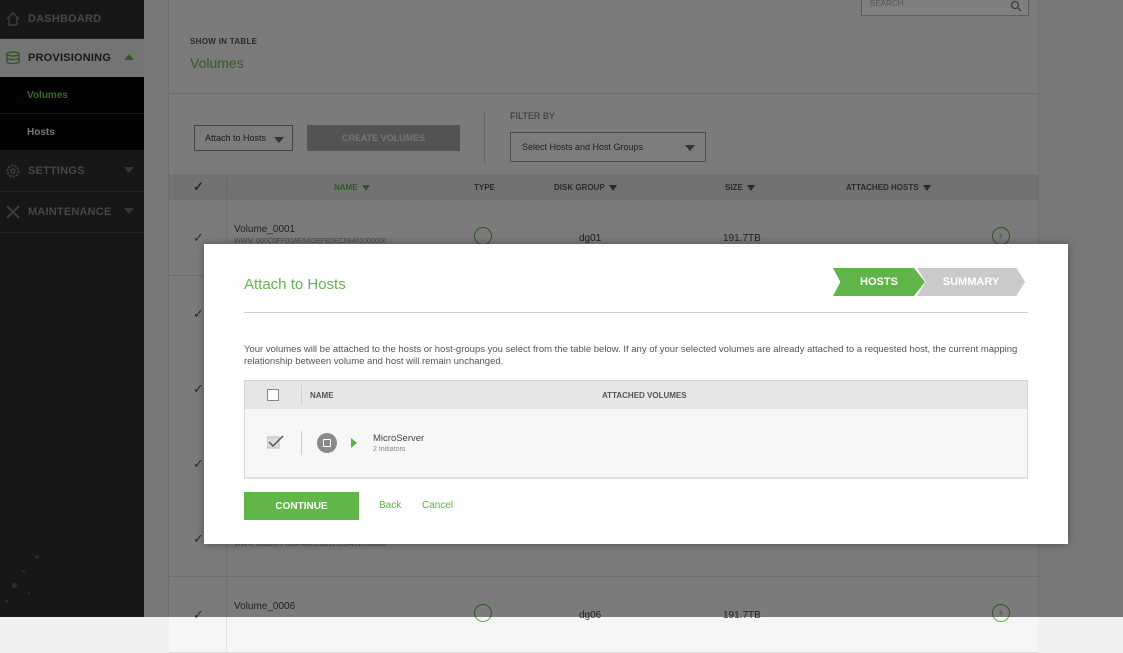 This screenshot has width=1123, height=653. Describe the element at coordinates (971, 282) in the screenshot. I see `step-summary: SUMMARY` at that location.